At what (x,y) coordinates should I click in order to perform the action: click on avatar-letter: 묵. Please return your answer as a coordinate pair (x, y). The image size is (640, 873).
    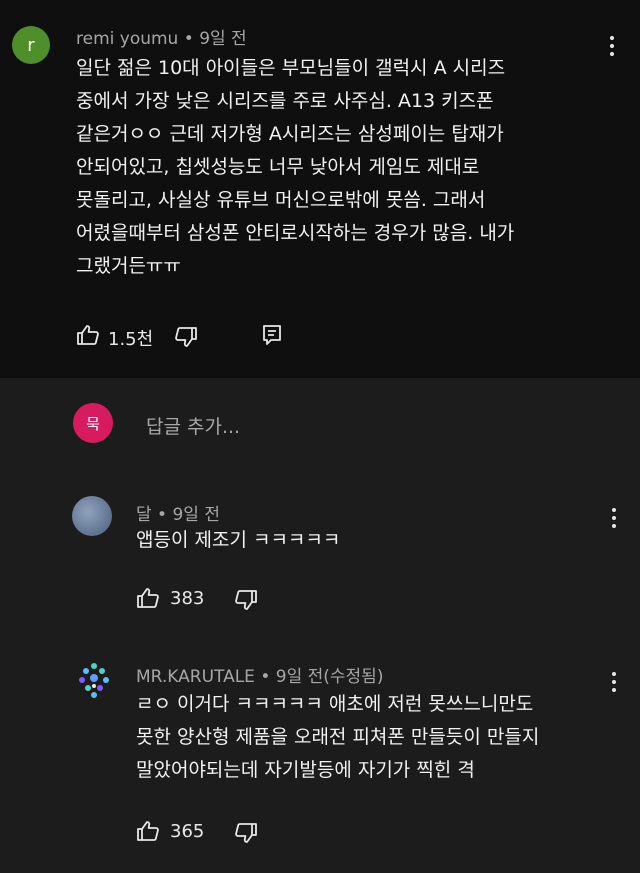
    Looking at the image, I should click on (93, 423).